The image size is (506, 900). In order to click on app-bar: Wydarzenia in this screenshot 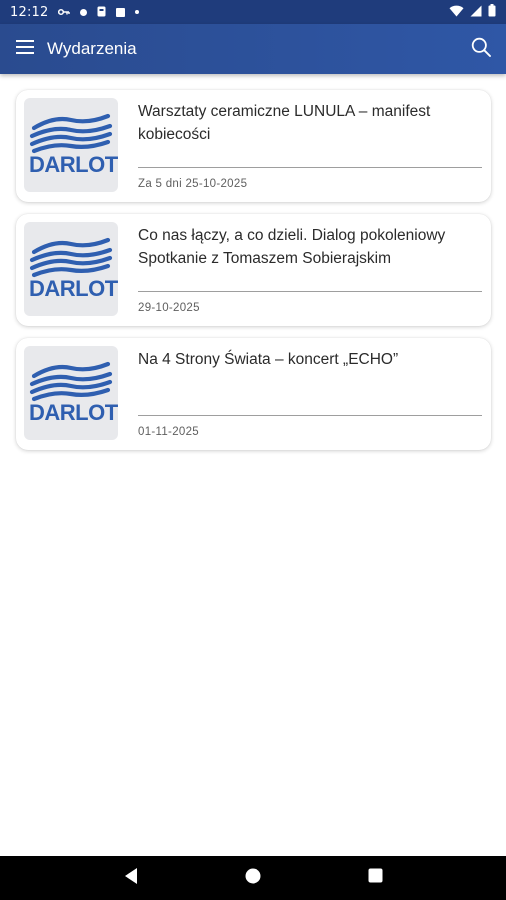, I will do `click(253, 49)`.